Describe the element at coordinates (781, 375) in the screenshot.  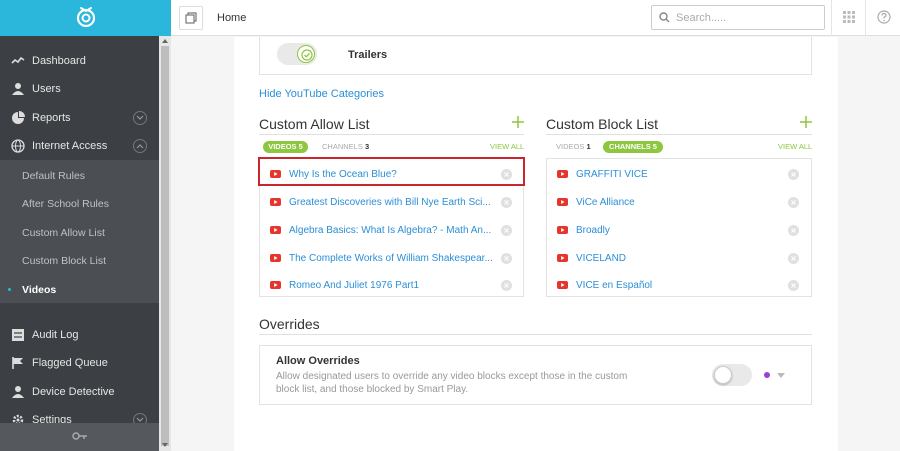
I see `caret-down-icon` at that location.